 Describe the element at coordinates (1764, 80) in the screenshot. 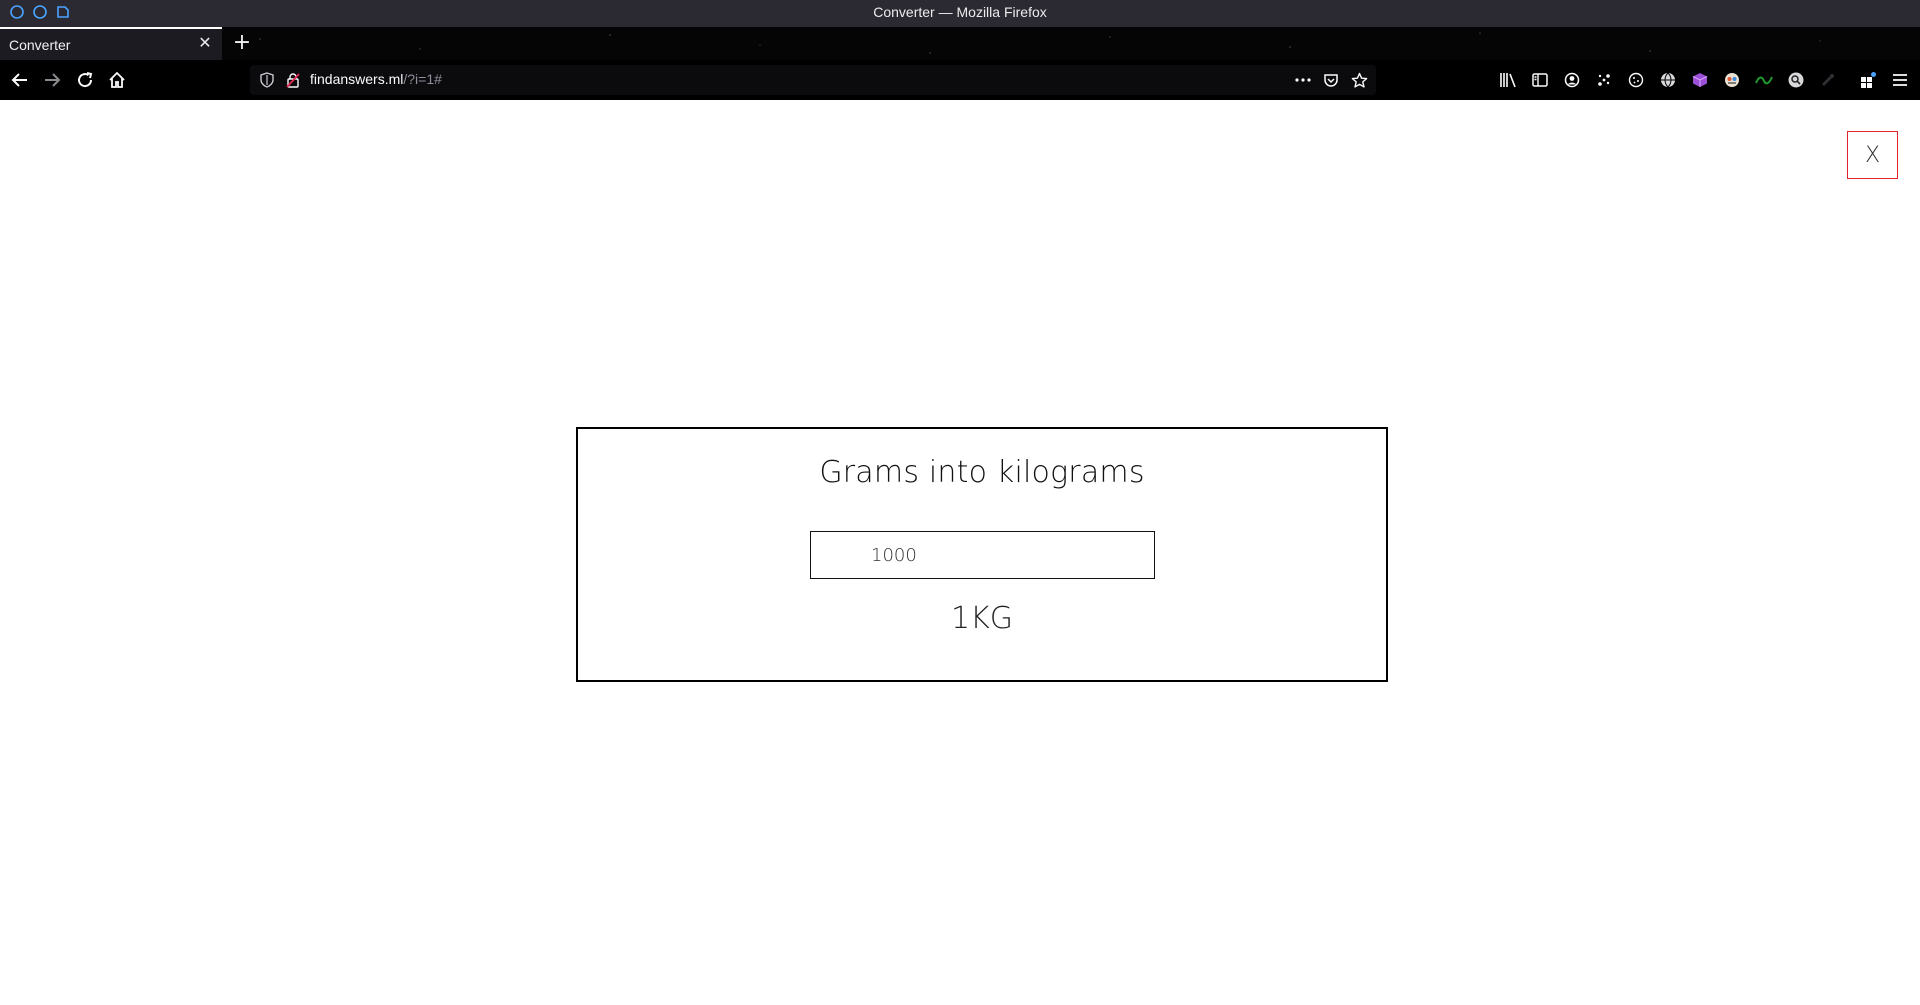

I see `green-extension-icon` at that location.